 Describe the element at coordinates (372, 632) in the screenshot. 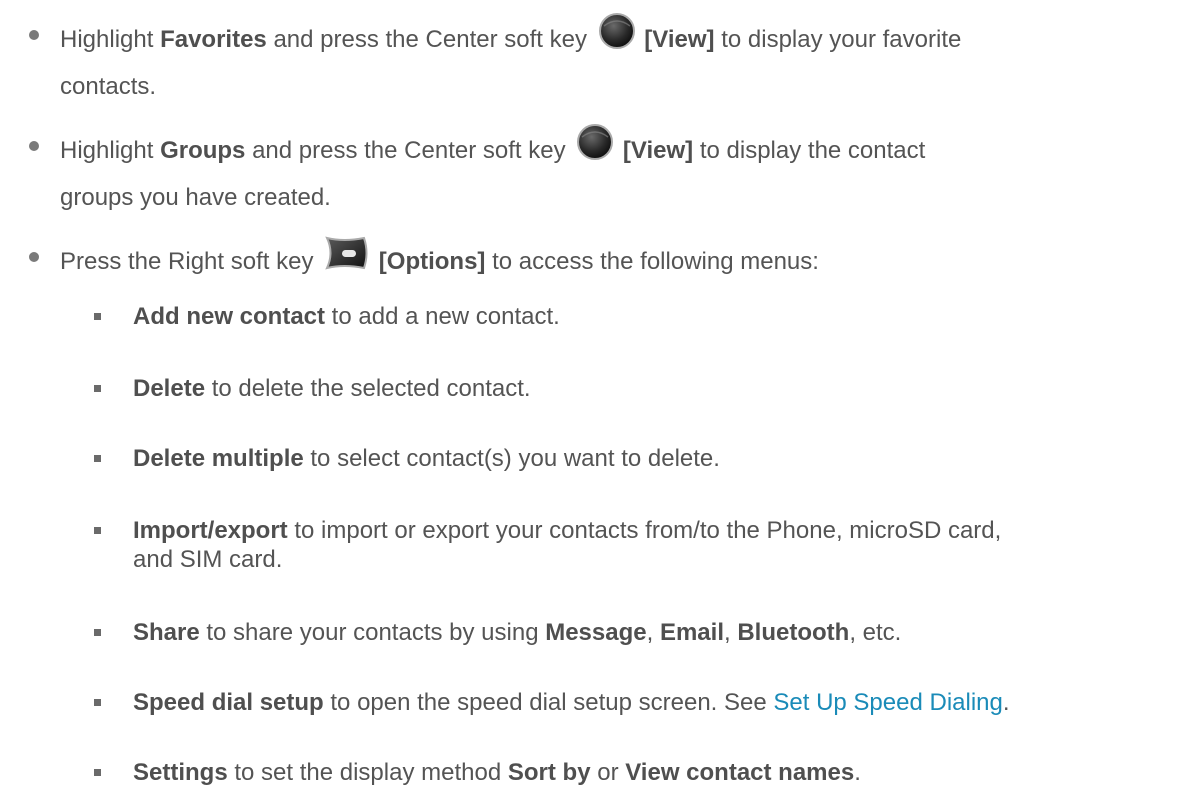

I see `text-segment: to share your contacts by using` at that location.